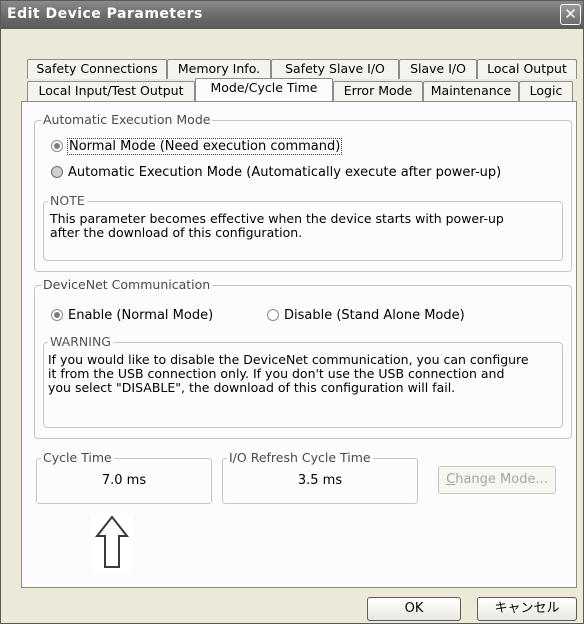 This screenshot has width=584, height=624. Describe the element at coordinates (438, 69) in the screenshot. I see `tab-slave-io: Slave I/O` at that location.